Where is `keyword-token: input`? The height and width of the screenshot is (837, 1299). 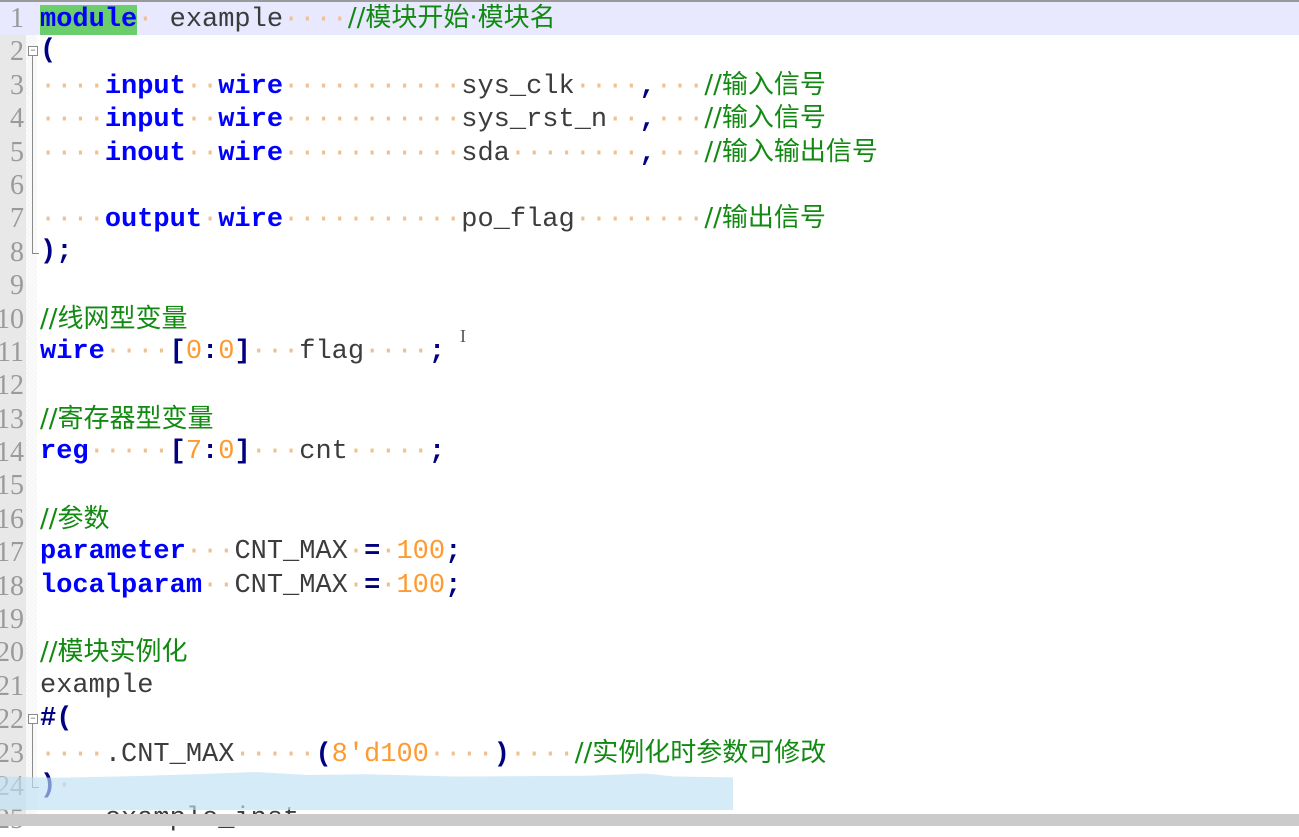 keyword-token: input is located at coordinates (145, 86).